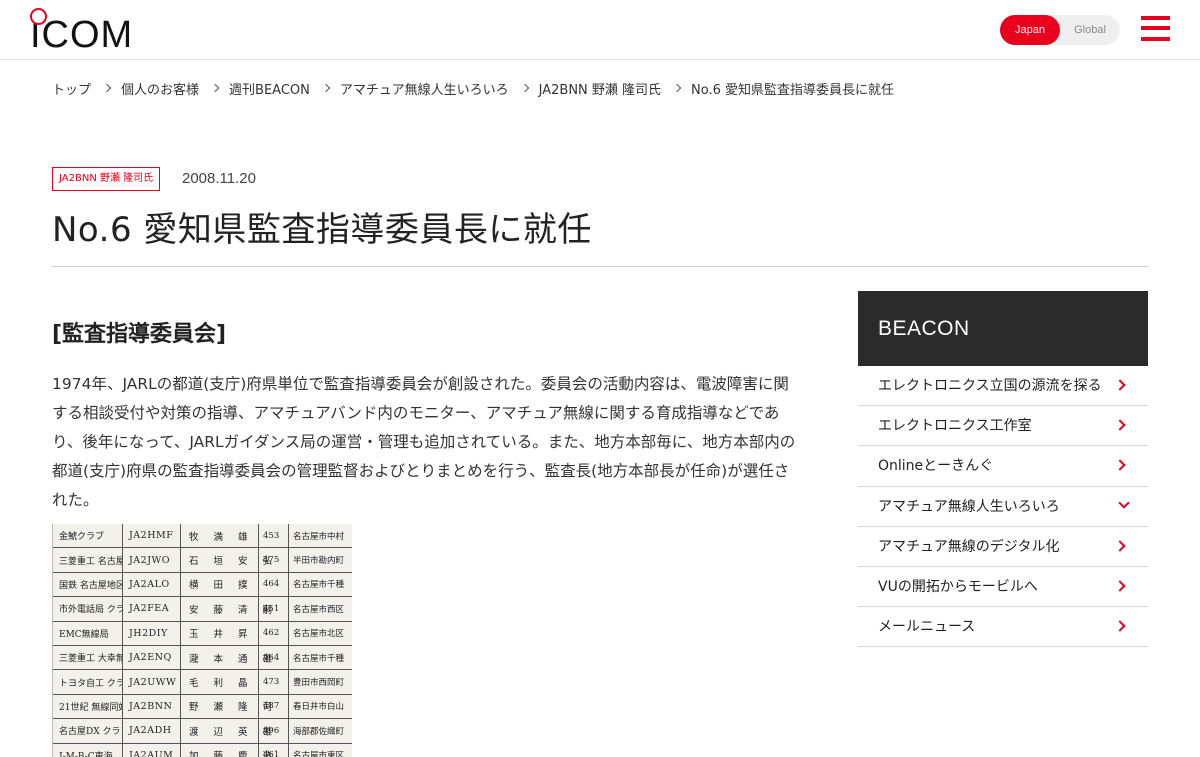 This screenshot has height=757, width=1200. What do you see at coordinates (202, 658) in the screenshot?
I see `photo-table-row: 三菱重工 大幸無線部JA2ENQ瀧 本 通 雄464 名古屋市千種` at bounding box center [202, 658].